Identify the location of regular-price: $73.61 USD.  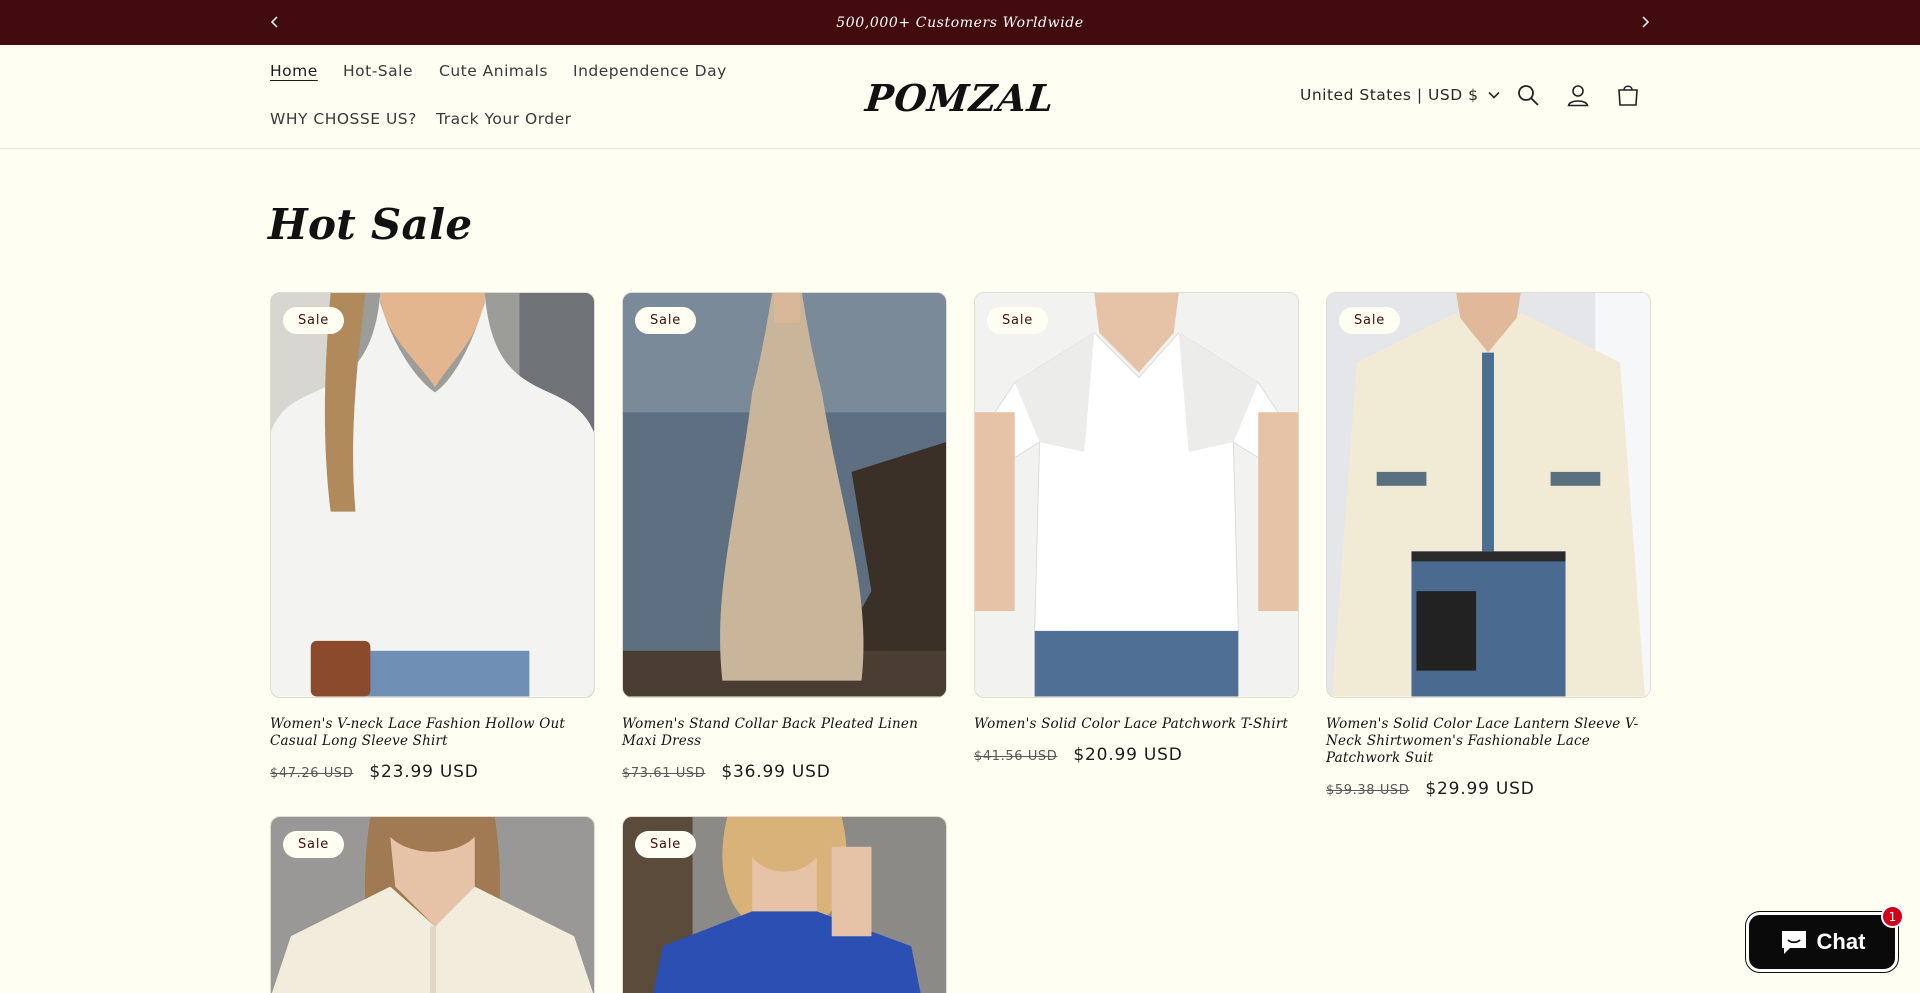
(664, 773).